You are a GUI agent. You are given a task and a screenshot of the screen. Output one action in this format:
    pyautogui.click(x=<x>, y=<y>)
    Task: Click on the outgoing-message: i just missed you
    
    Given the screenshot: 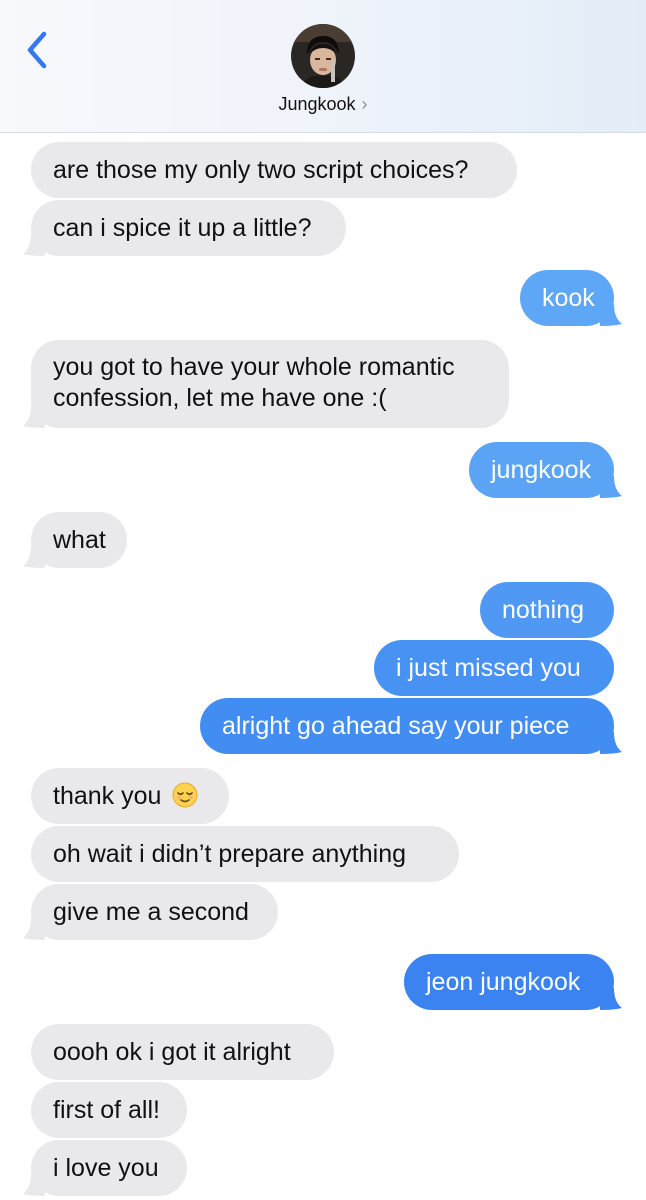 What is the action you would take?
    pyautogui.click(x=494, y=668)
    